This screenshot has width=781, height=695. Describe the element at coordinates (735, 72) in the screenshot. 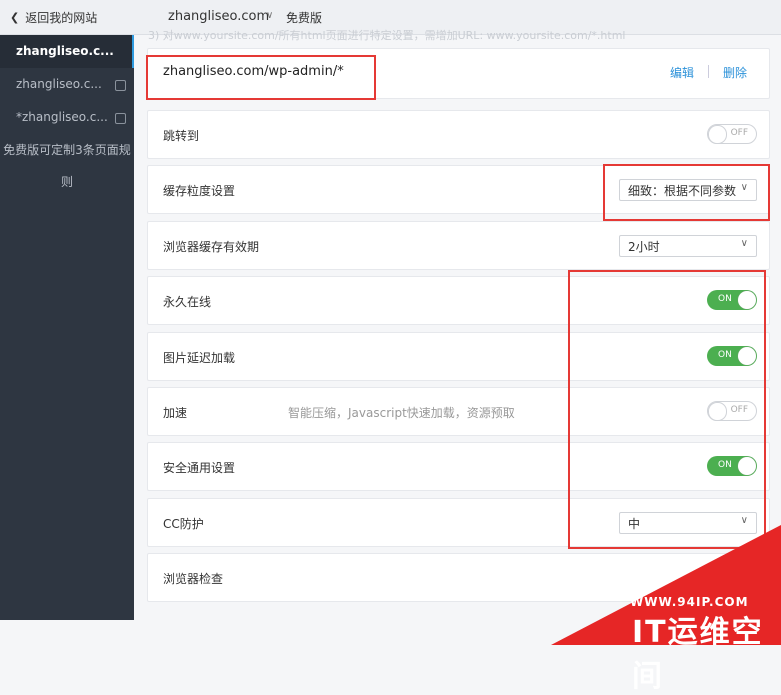

I see `delete-link: 删除` at that location.